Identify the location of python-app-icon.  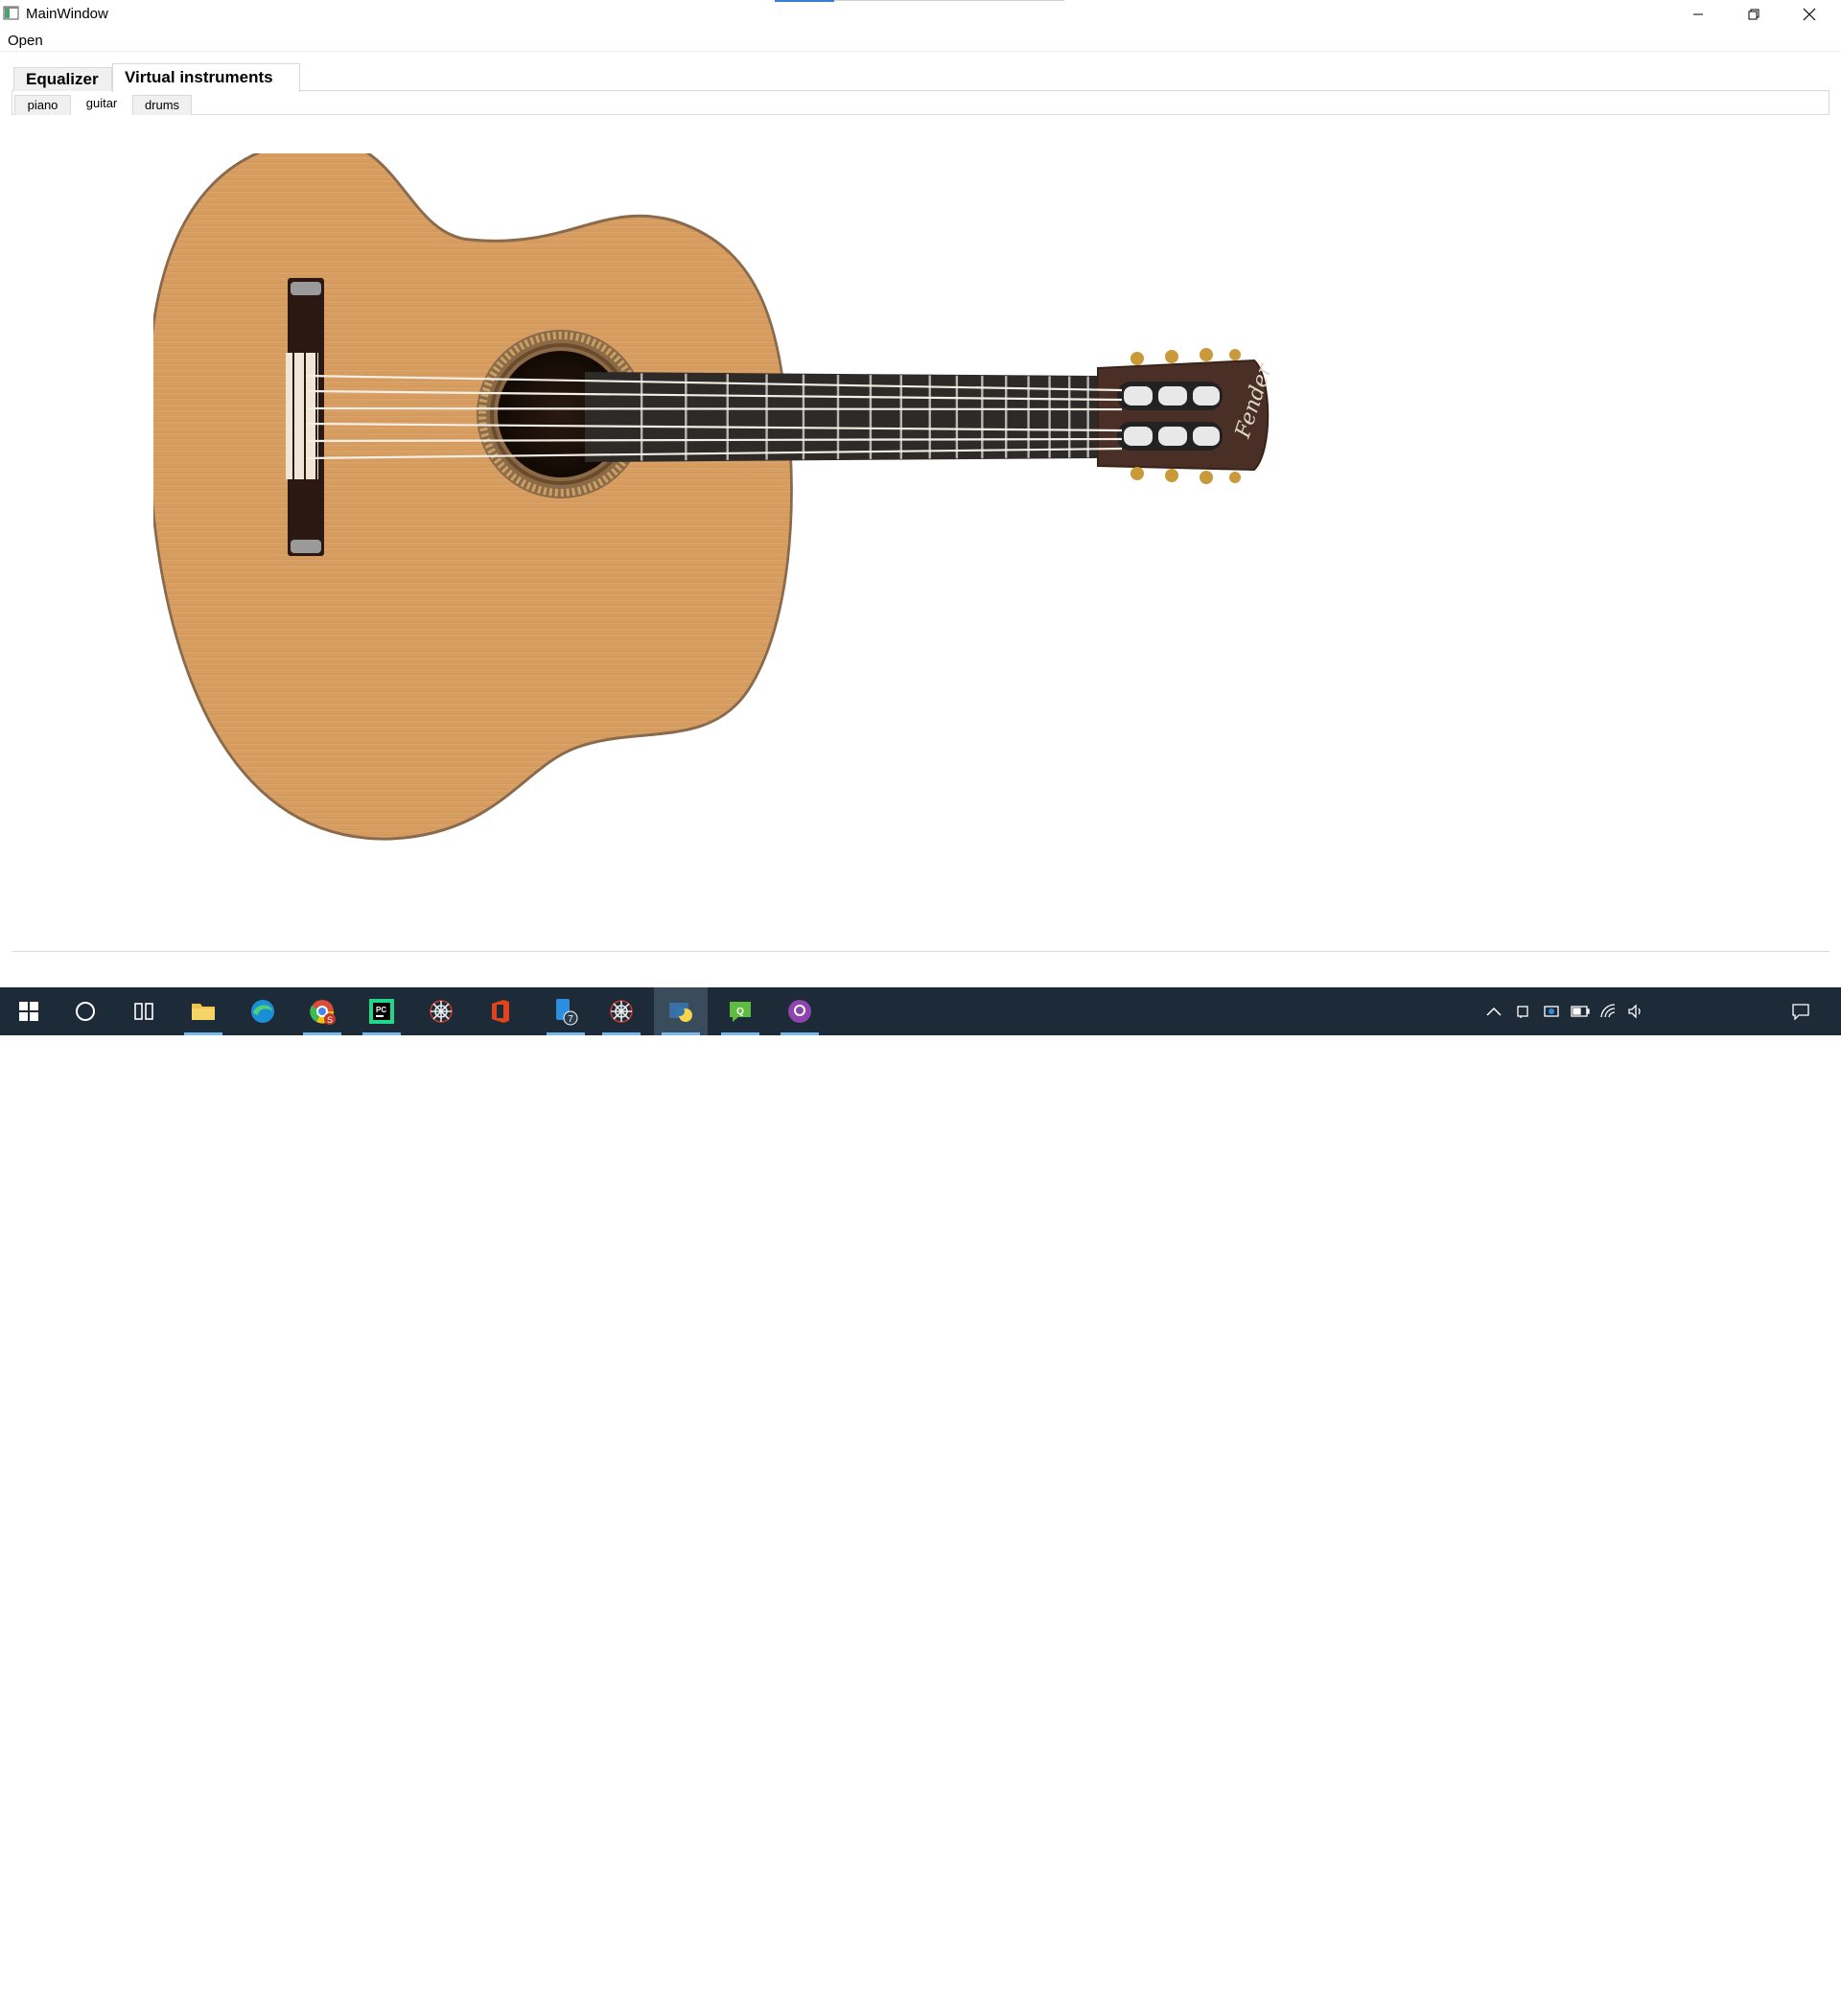
(680, 1012).